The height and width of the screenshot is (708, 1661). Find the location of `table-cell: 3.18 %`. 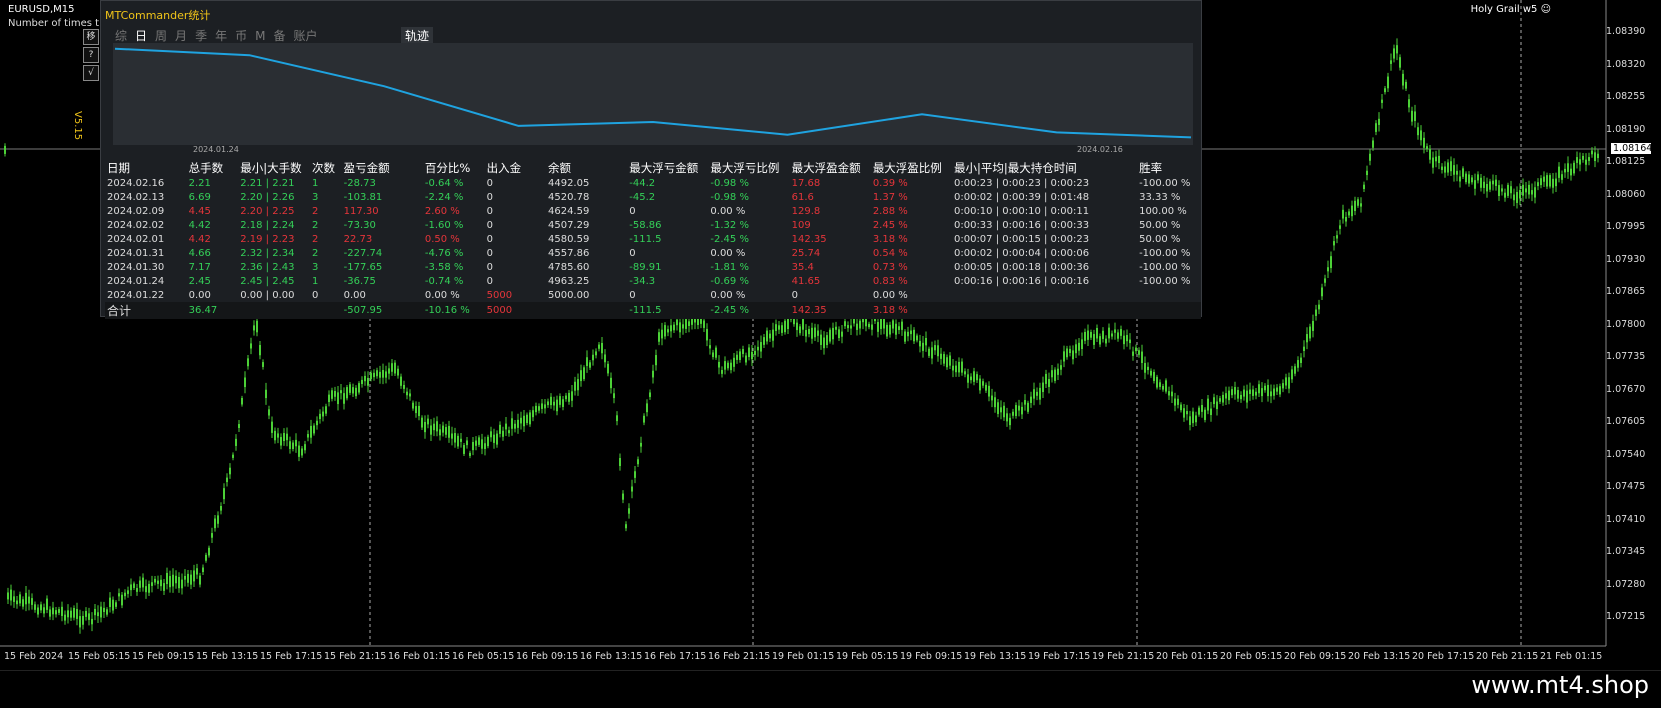

table-cell: 3.18 % is located at coordinates (890, 239).